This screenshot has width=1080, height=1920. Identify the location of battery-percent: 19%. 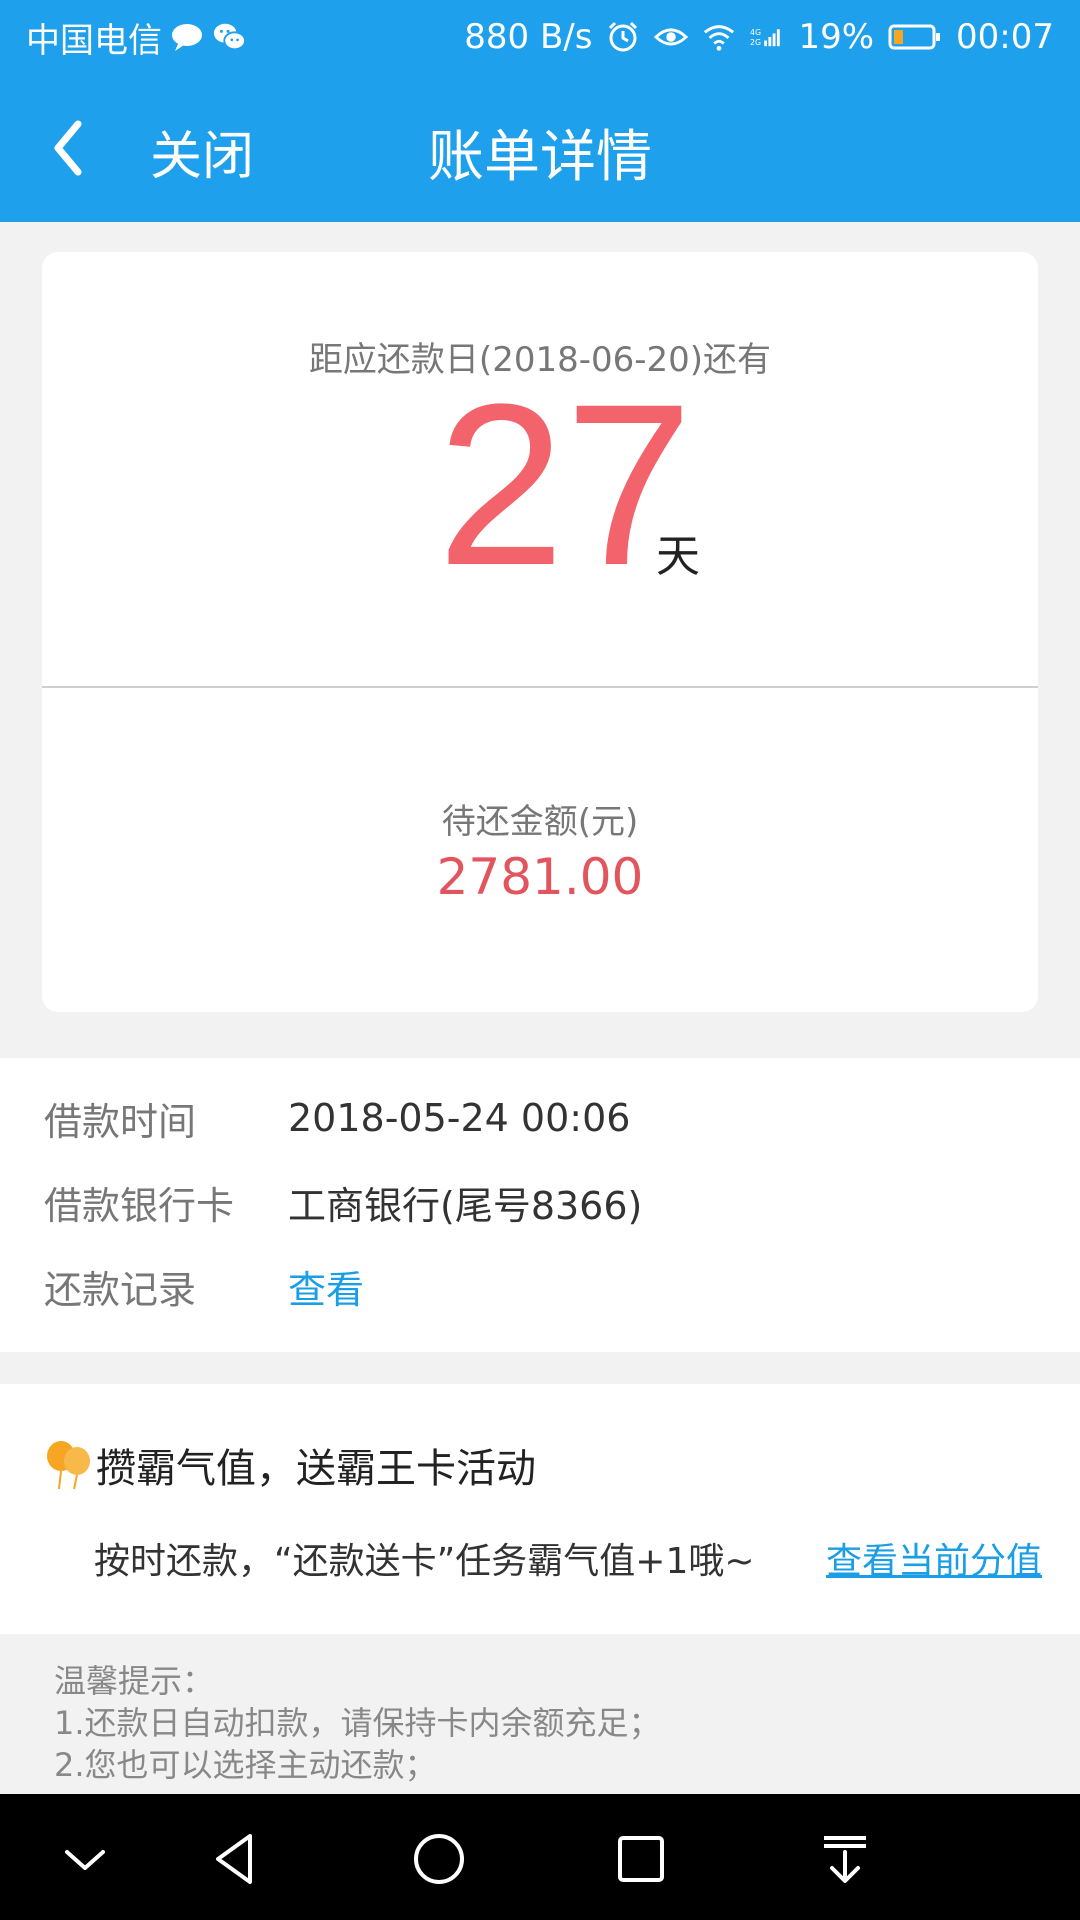
(836, 37).